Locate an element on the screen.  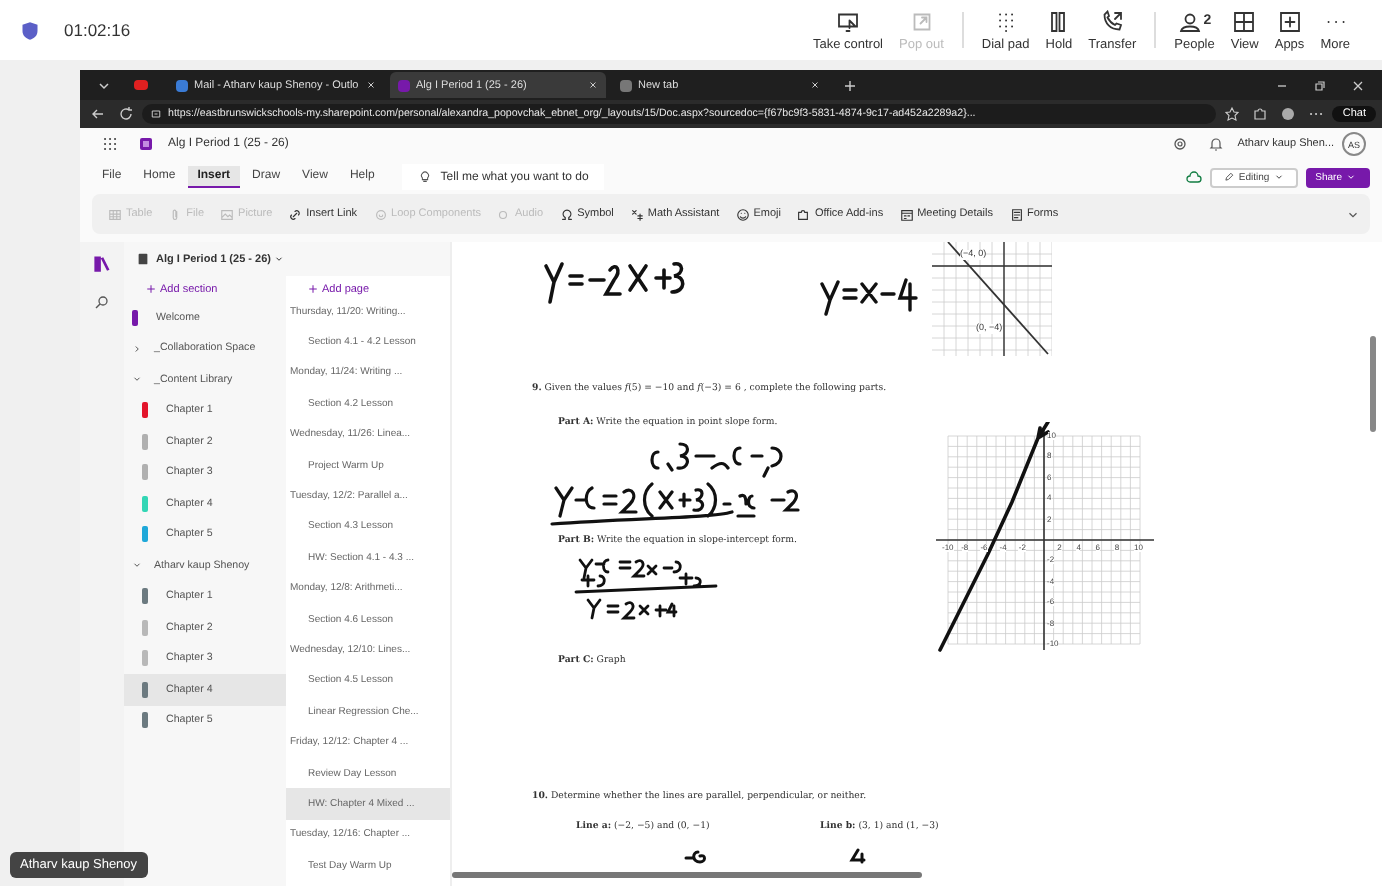
app-launcher-icon is located at coordinates (110, 144).